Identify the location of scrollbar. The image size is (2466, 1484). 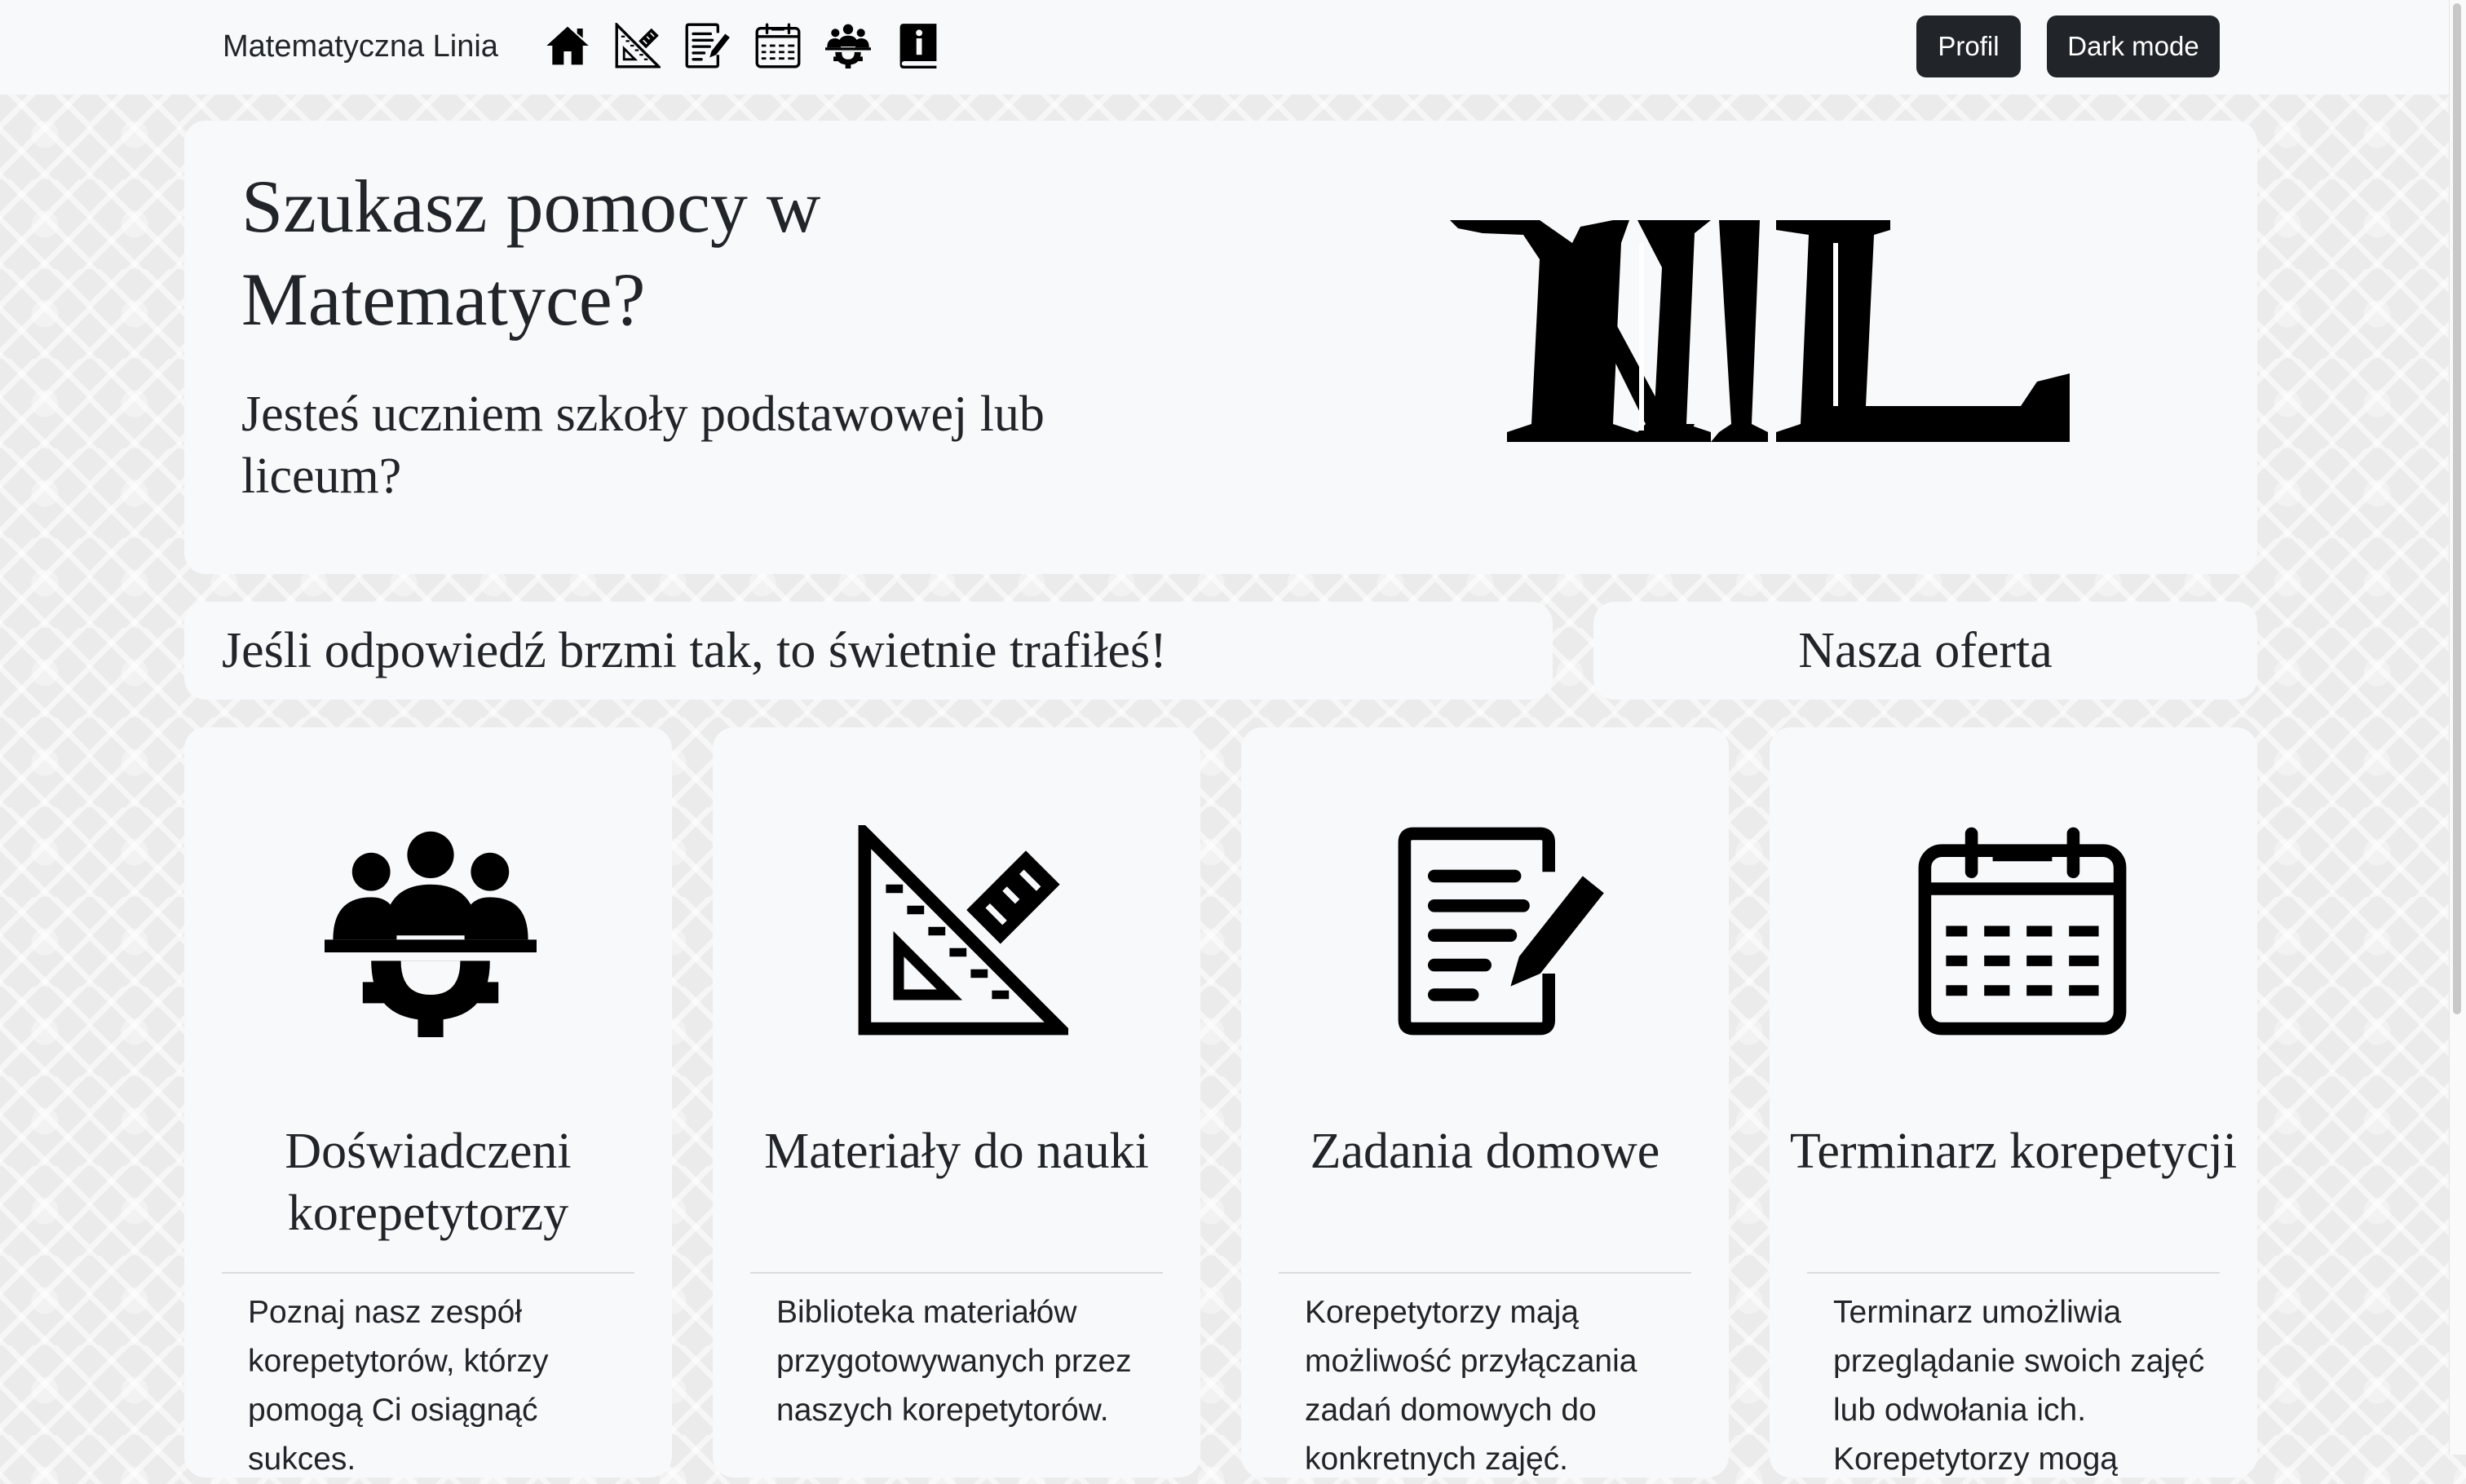
(2457, 727).